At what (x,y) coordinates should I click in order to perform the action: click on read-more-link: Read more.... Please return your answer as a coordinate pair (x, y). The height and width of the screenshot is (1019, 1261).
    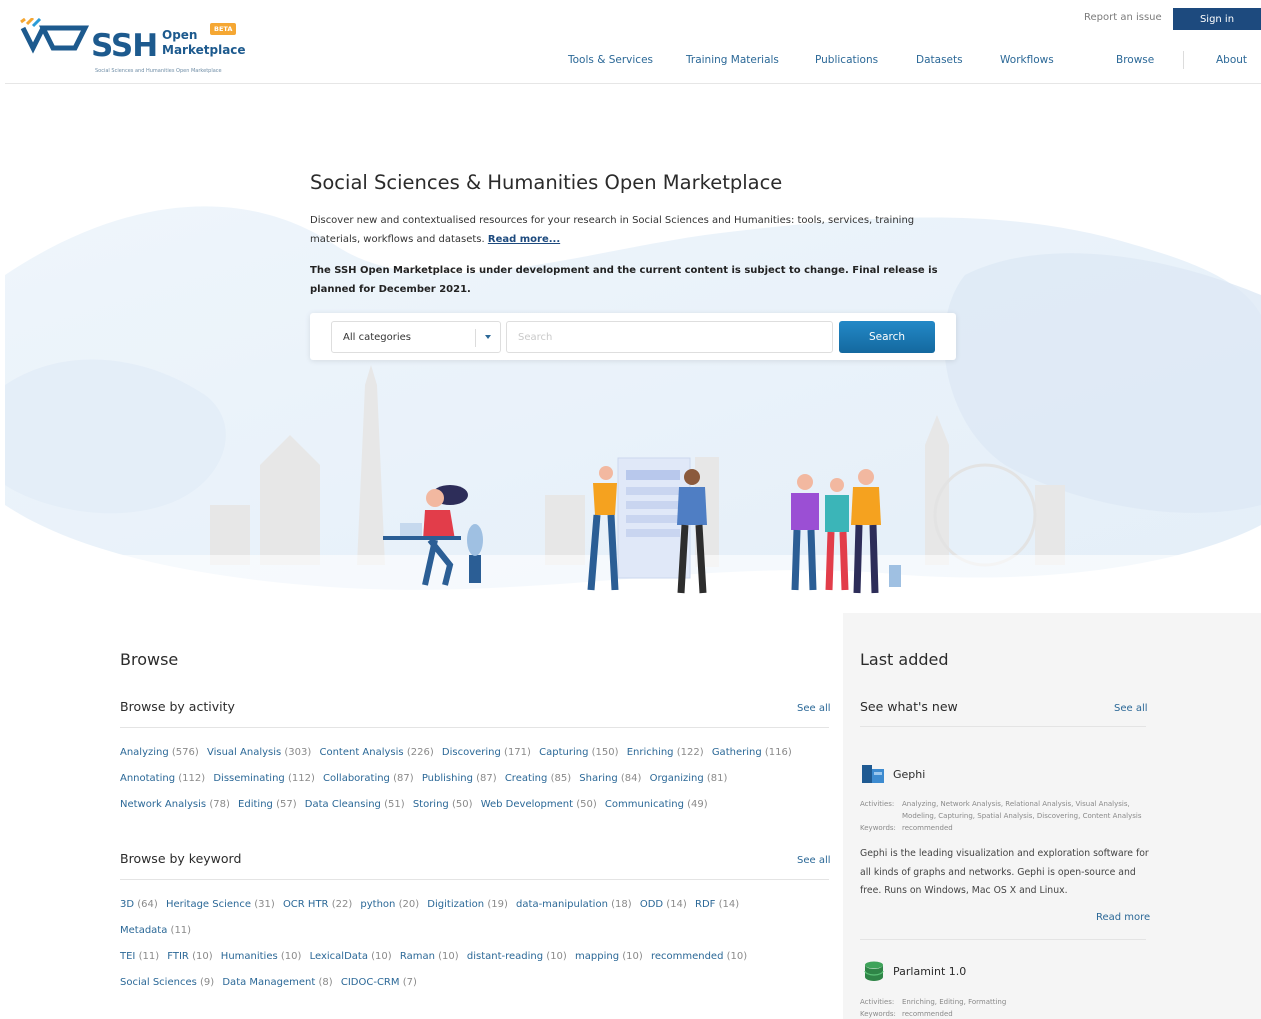
    Looking at the image, I should click on (524, 239).